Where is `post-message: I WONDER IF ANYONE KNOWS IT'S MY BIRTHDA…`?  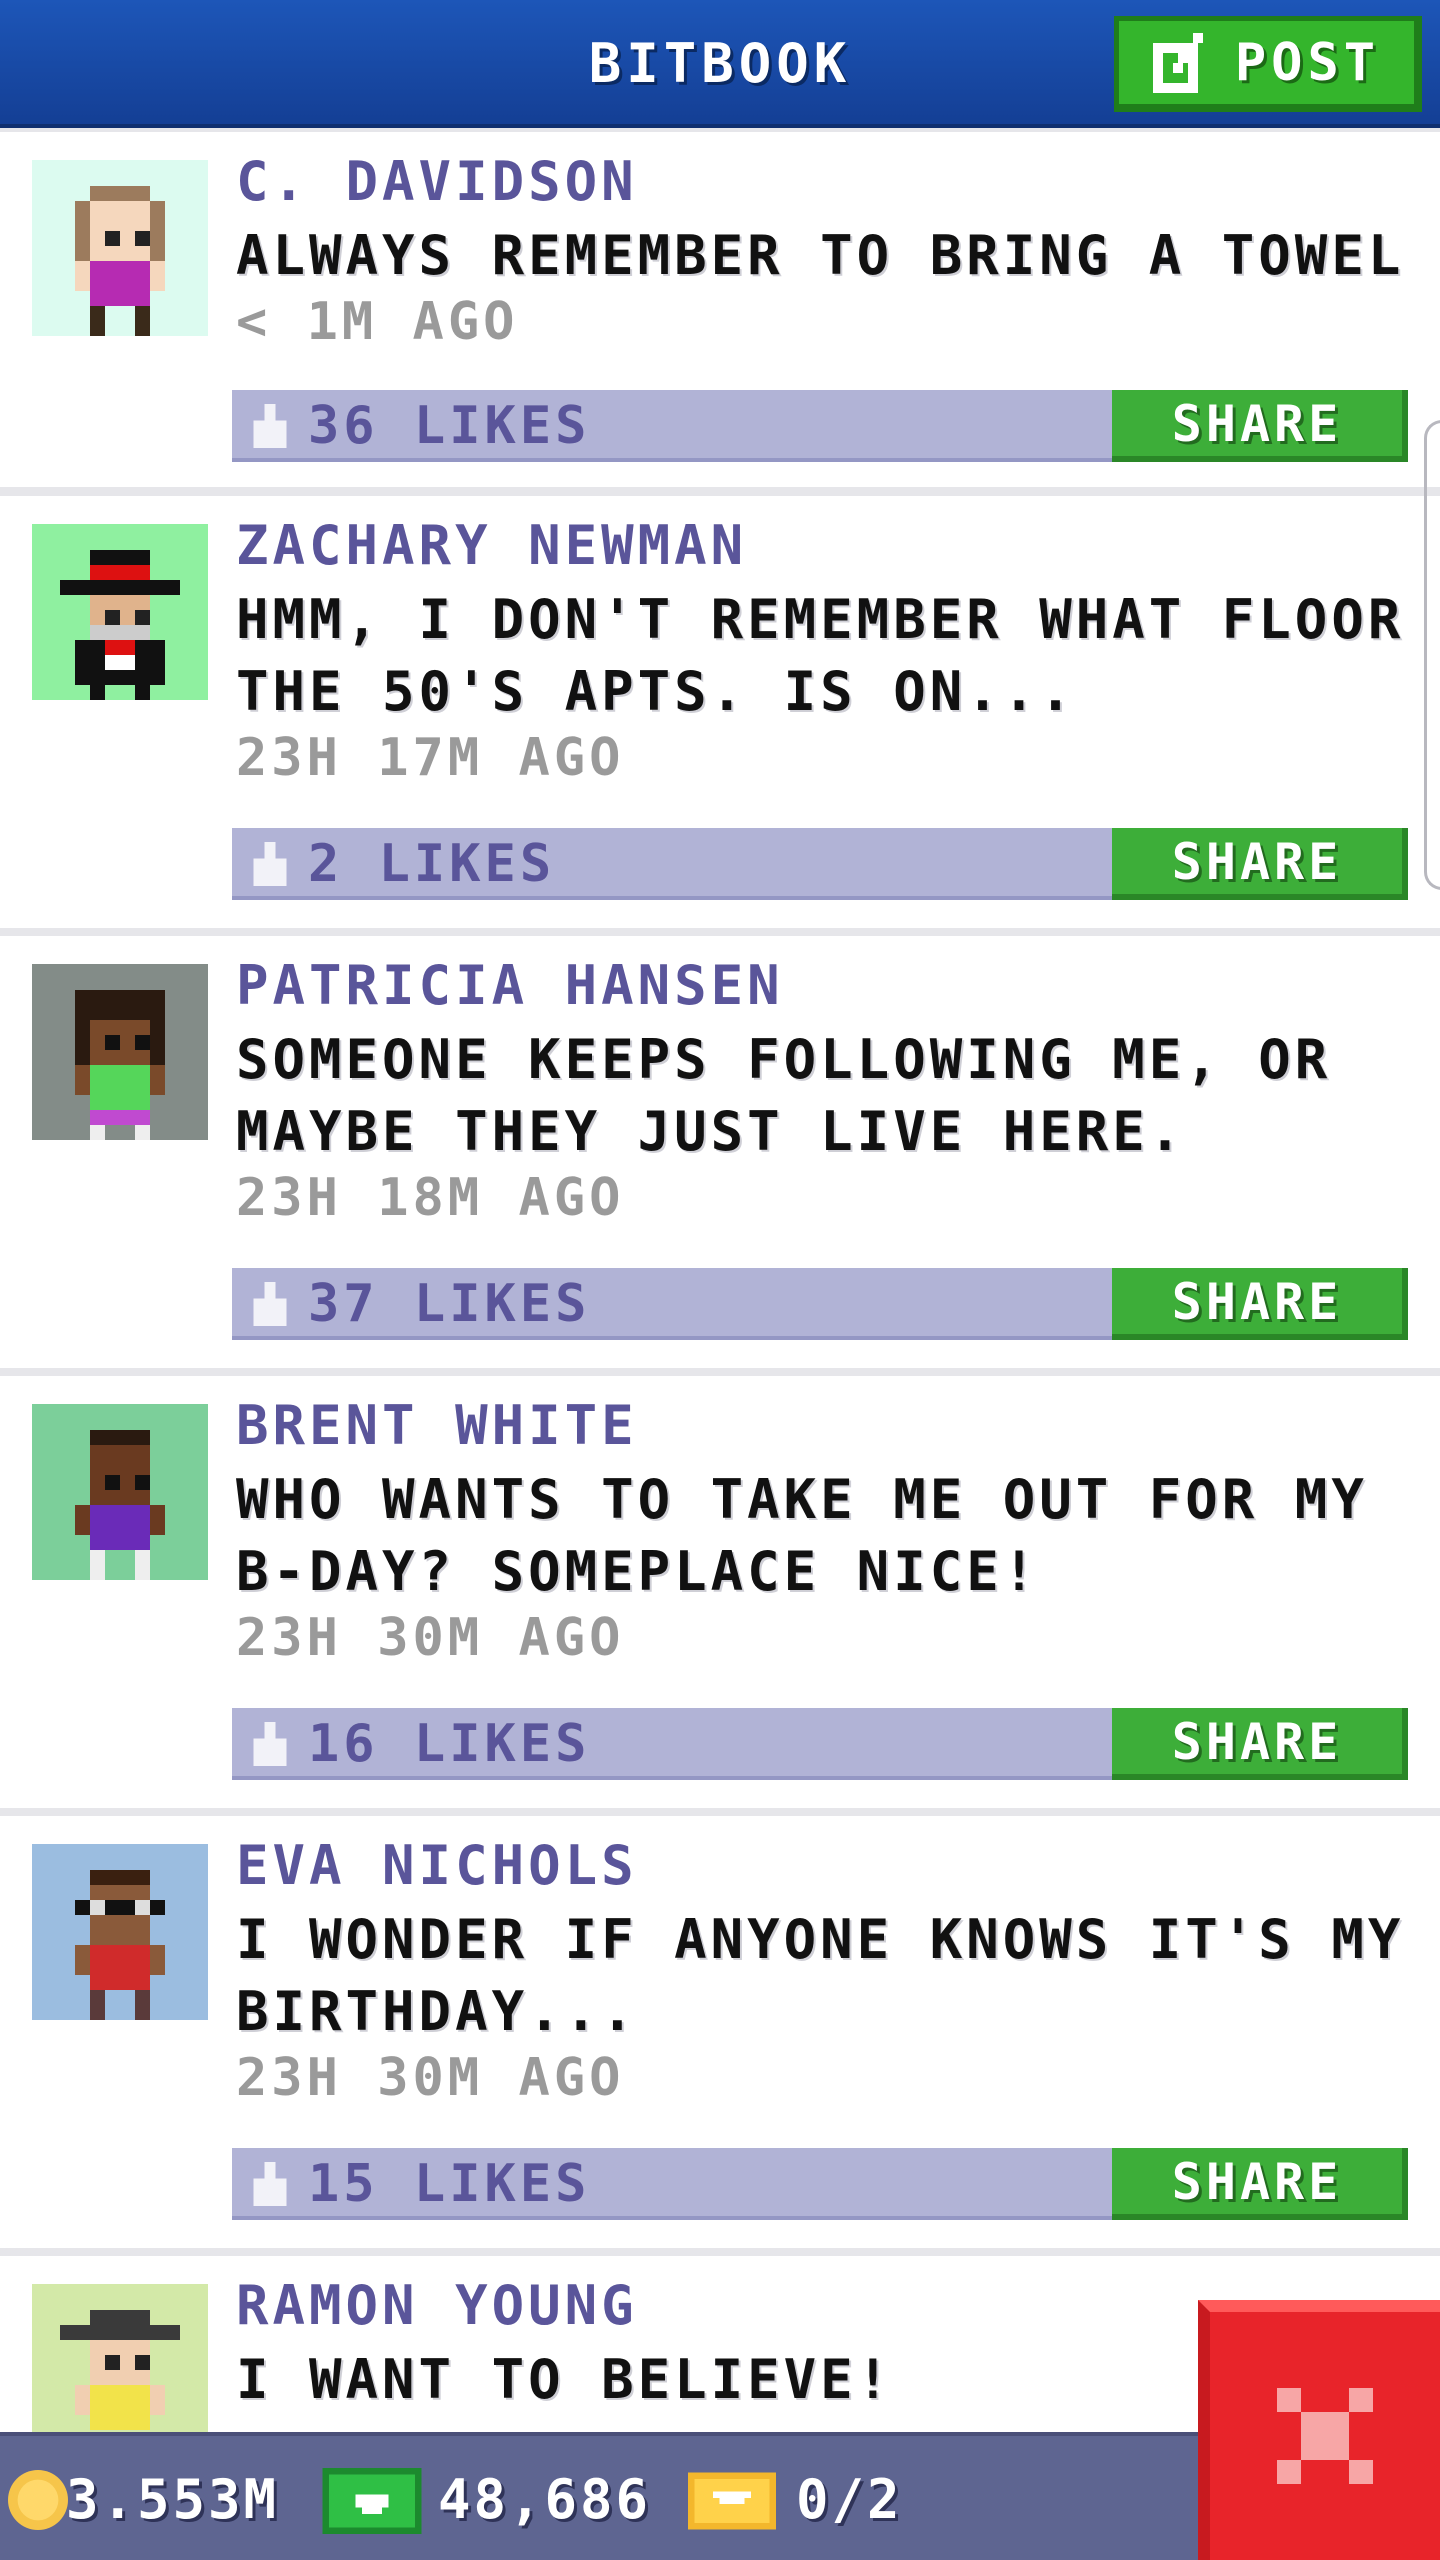
post-message: I WONDER IF ANYONE KNOWS IT'S MY BIRTHDA… is located at coordinates (820, 1975).